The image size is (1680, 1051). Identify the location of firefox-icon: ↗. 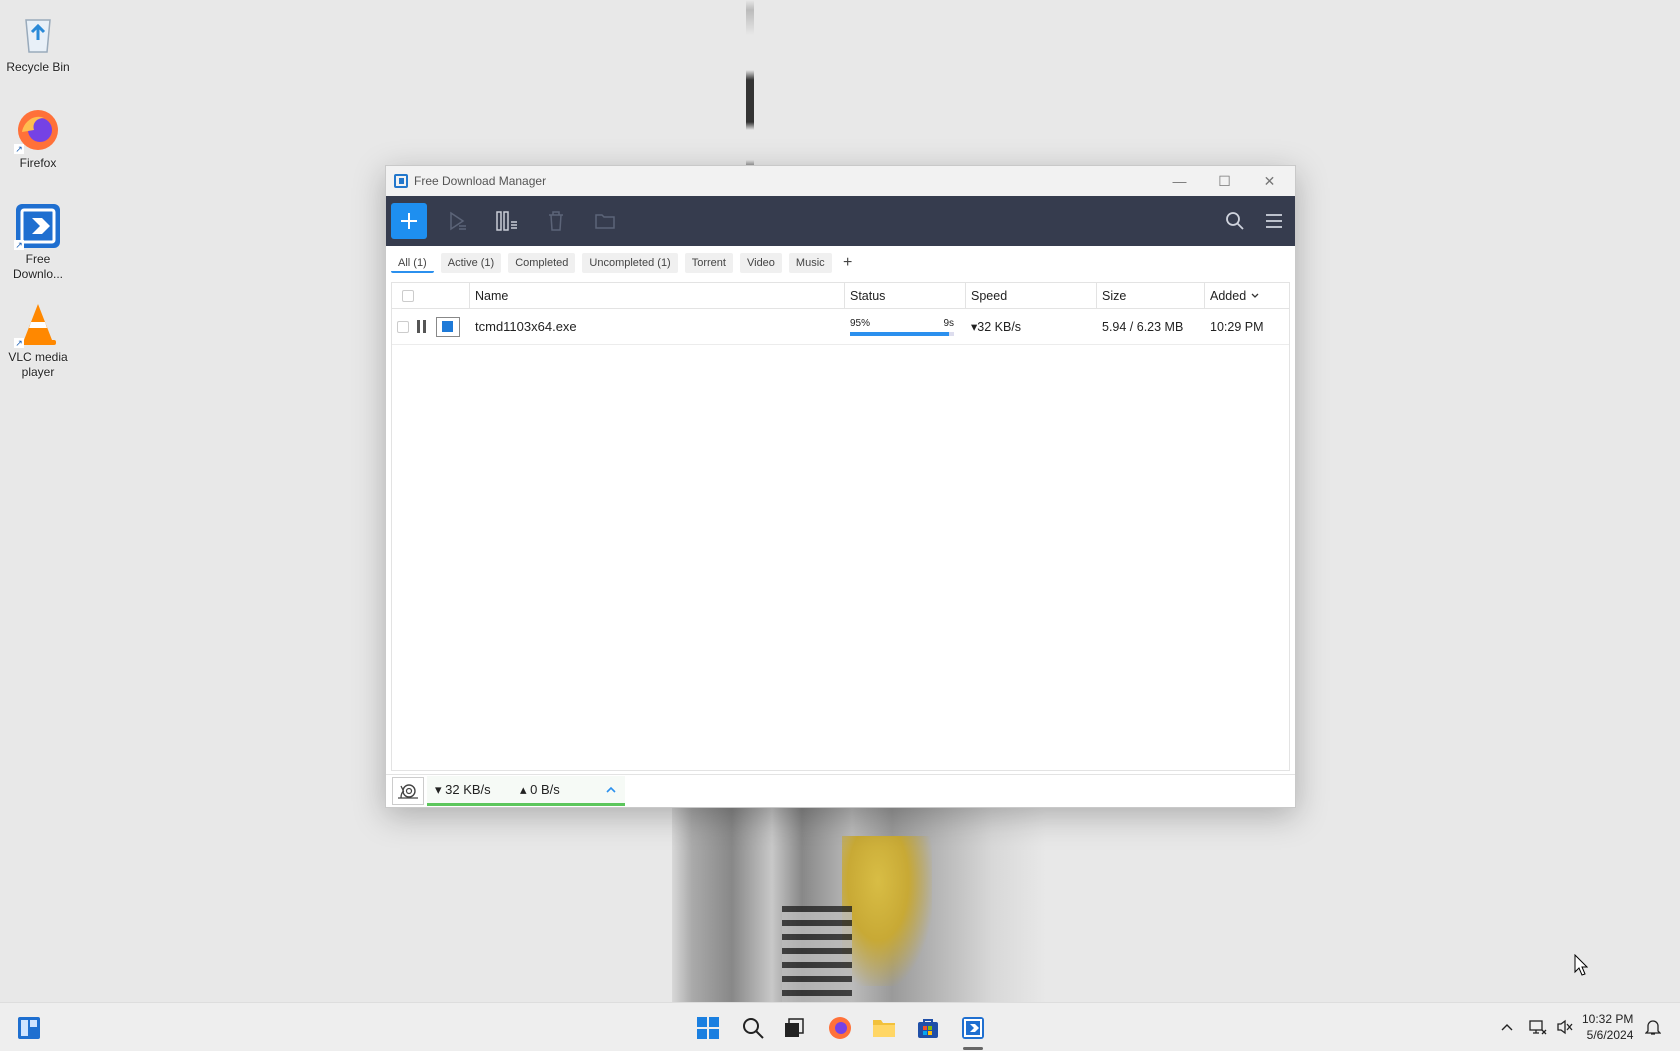
(38, 130).